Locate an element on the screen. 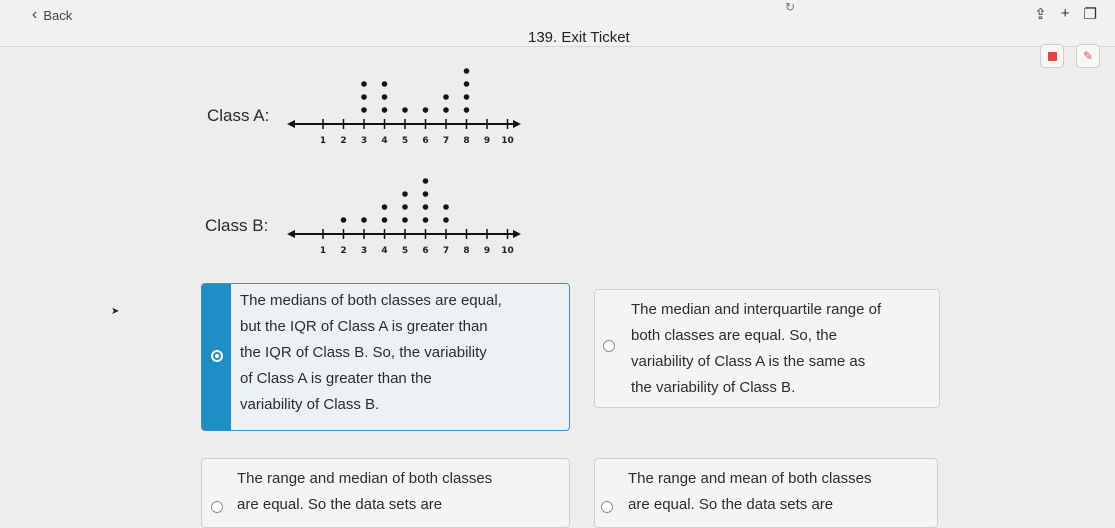  option-line: The median and interquartile range of is located at coordinates (756, 309).